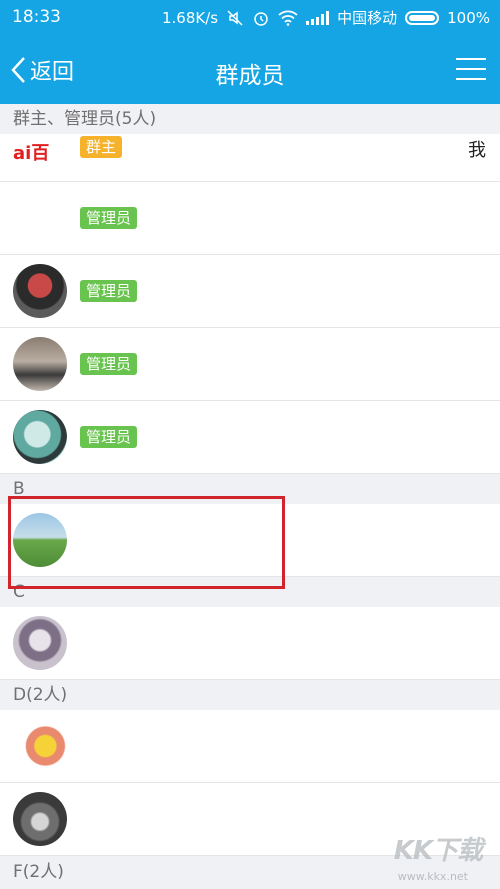  What do you see at coordinates (146, 542) in the screenshot?
I see `highlight-box` at bounding box center [146, 542].